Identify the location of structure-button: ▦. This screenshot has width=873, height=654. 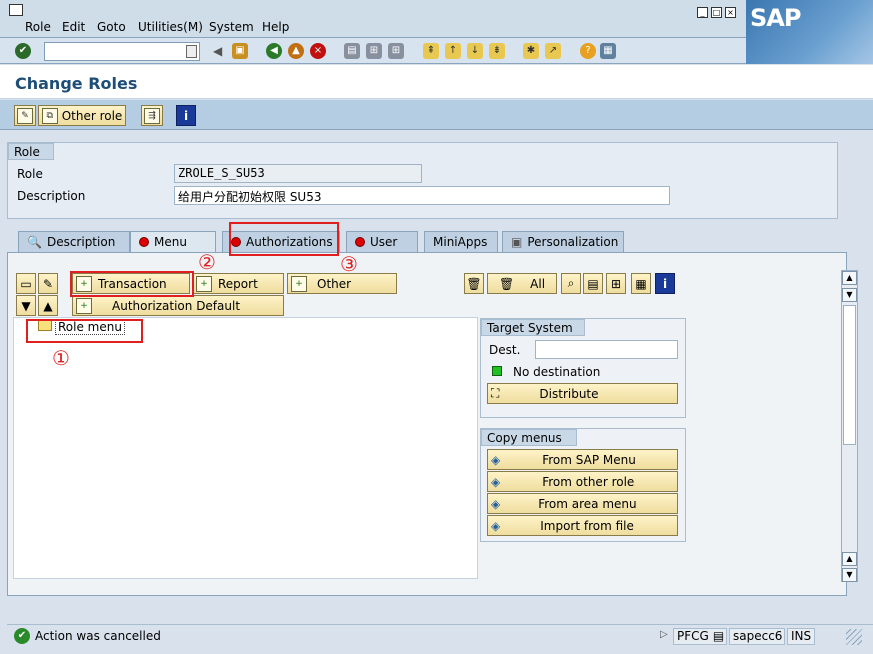
(641, 283).